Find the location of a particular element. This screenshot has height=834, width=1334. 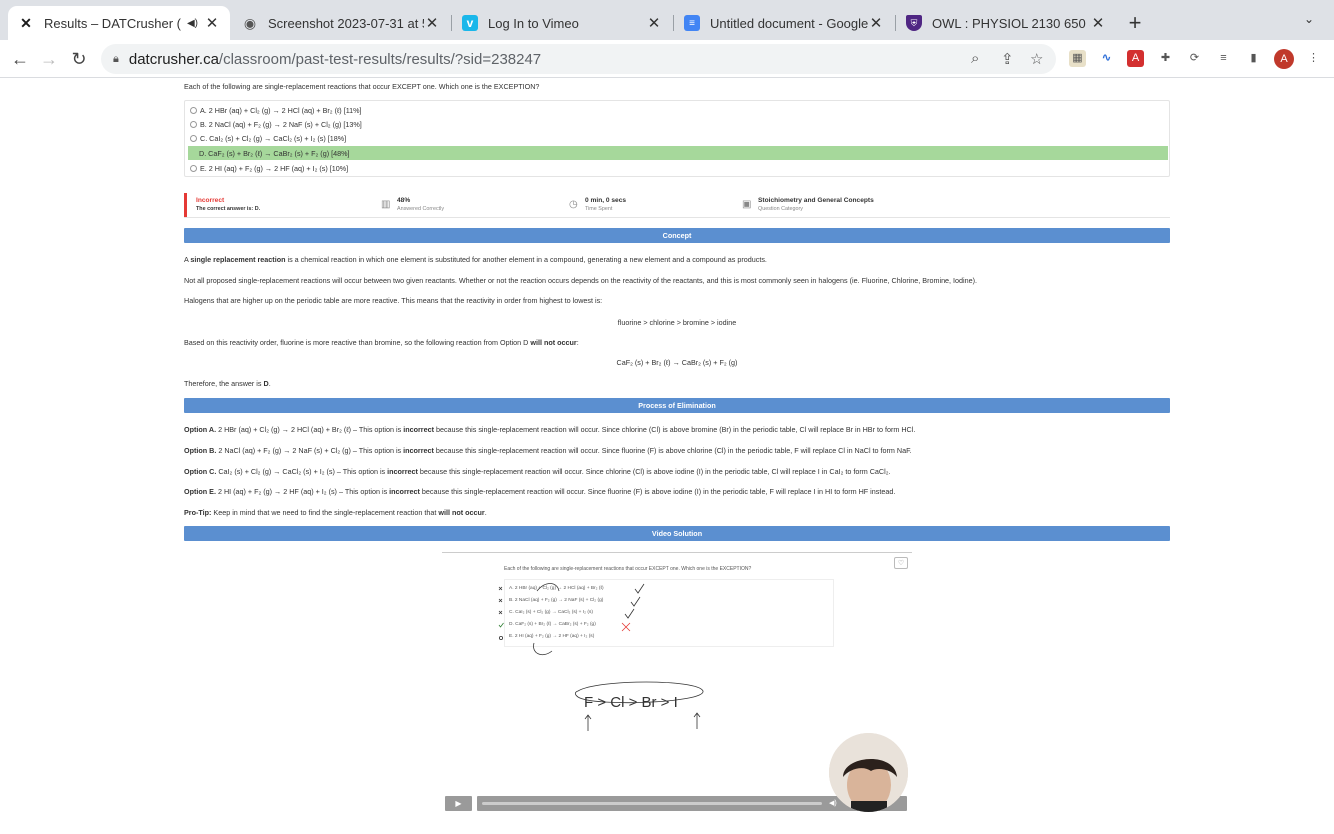

time-stat: ◷ 0 min, 0 secs Time Spent is located at coordinates (597, 204).